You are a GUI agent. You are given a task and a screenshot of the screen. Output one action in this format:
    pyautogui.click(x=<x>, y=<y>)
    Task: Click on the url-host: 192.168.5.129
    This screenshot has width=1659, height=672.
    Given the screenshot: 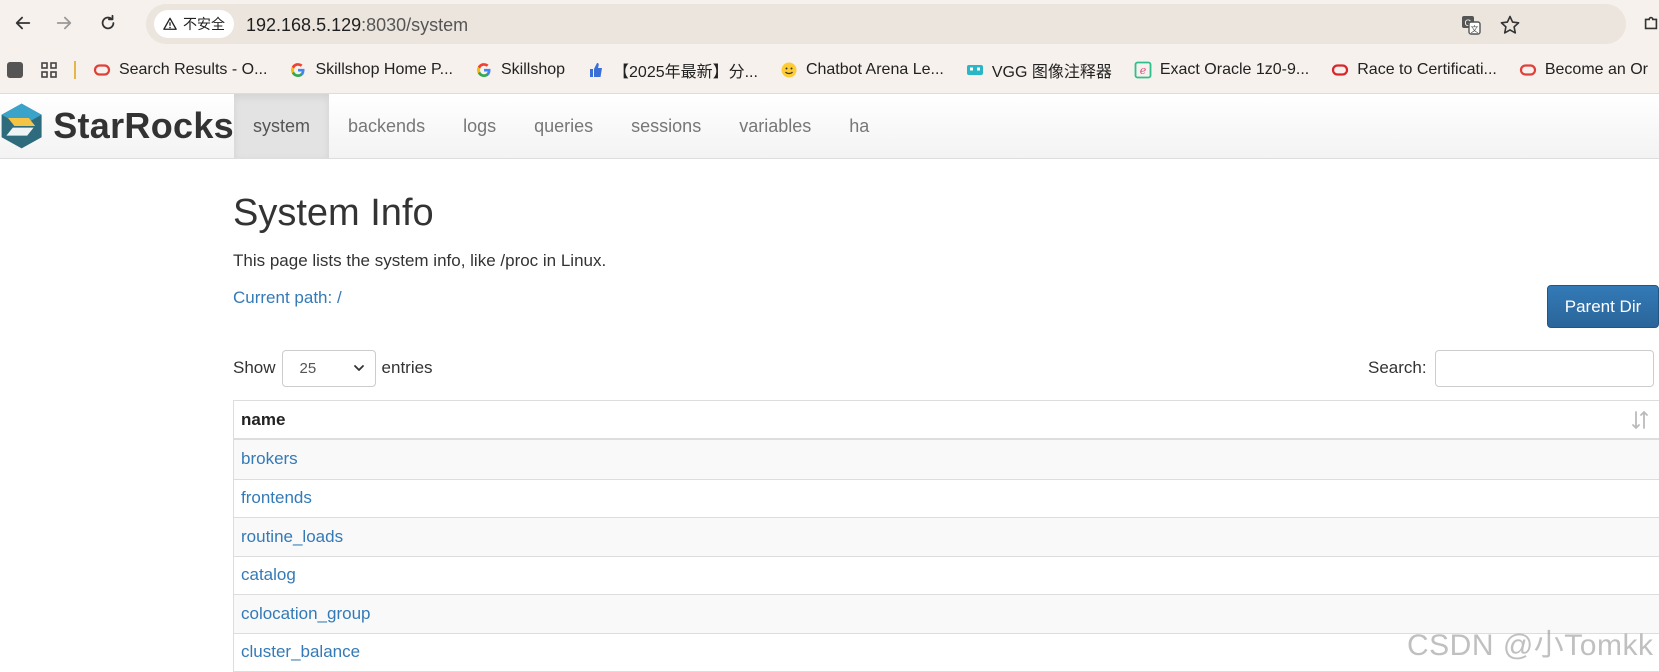 What is the action you would take?
    pyautogui.click(x=304, y=25)
    